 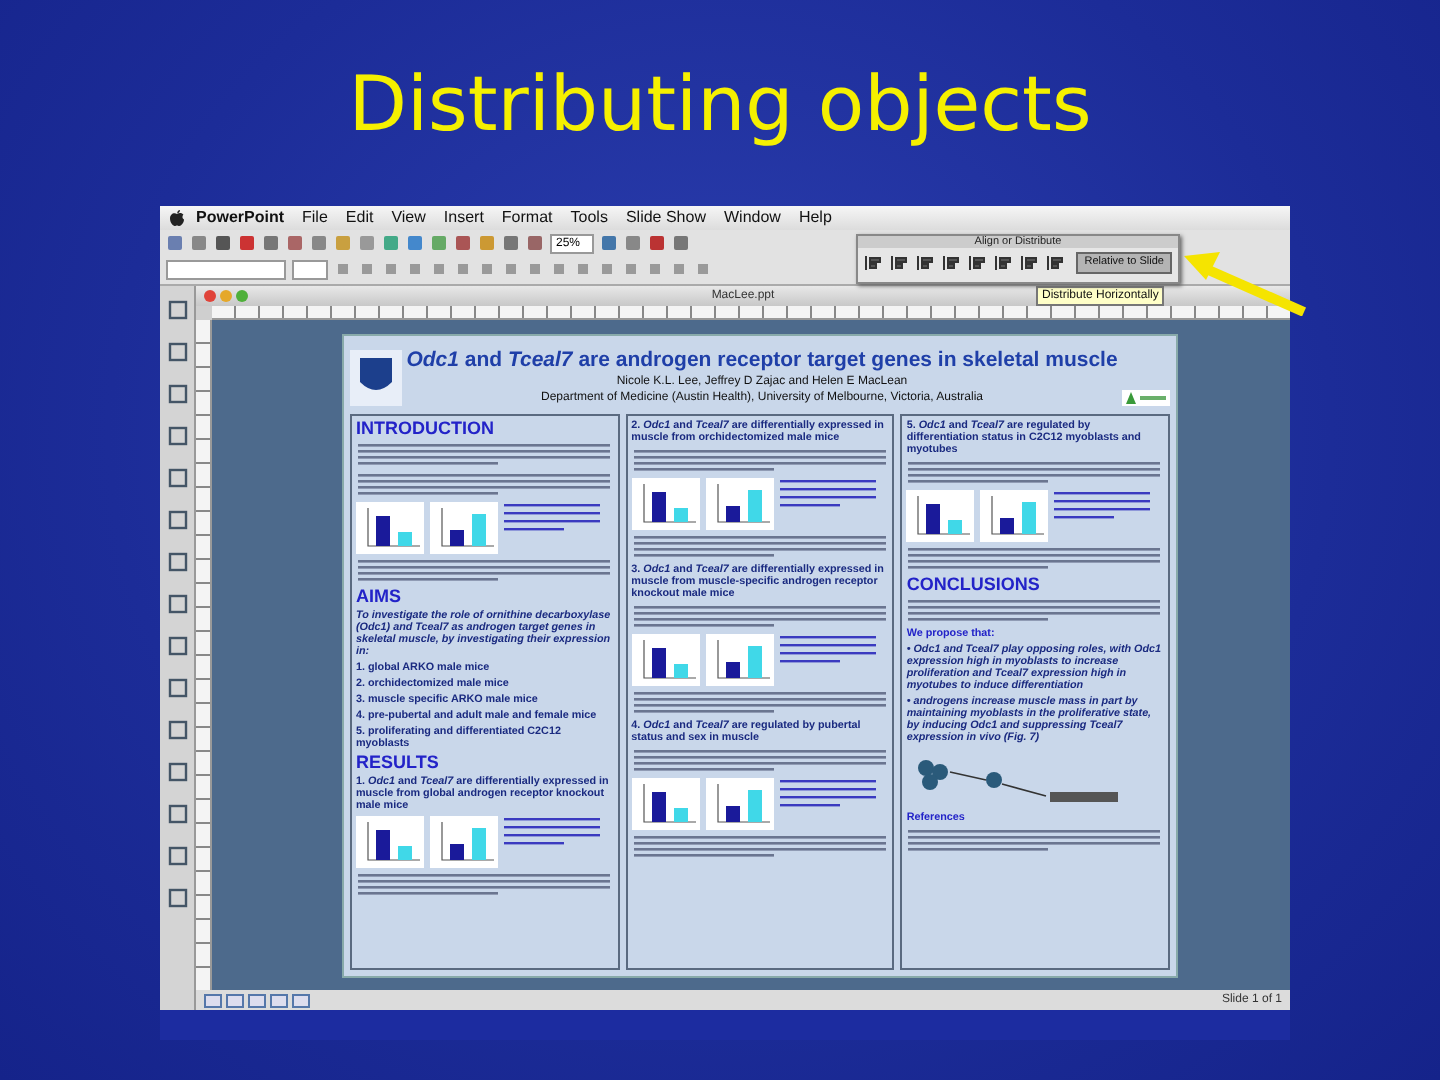 What do you see at coordinates (398, 762) in the screenshot?
I see `section-heading: RESULTS` at bounding box center [398, 762].